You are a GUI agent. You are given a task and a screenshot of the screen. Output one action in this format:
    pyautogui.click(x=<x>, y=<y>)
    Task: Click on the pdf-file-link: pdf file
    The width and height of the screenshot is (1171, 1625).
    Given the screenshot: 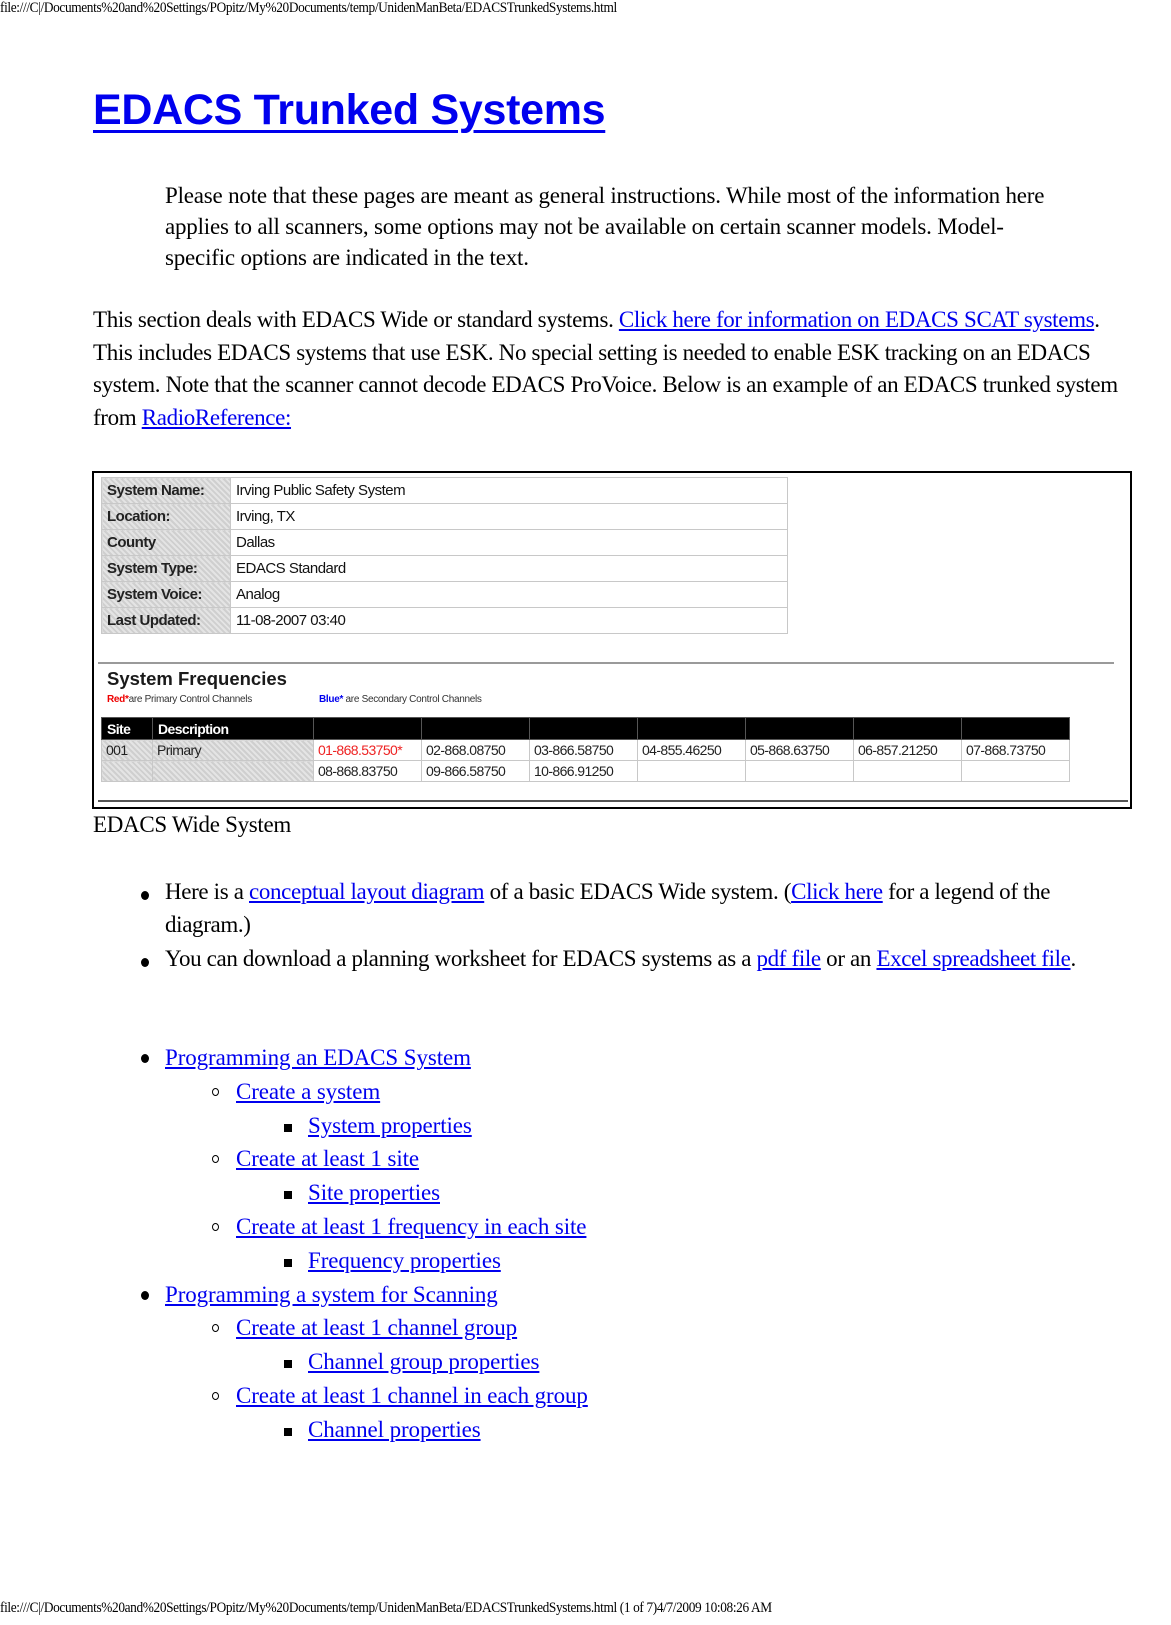 What is the action you would take?
    pyautogui.click(x=789, y=958)
    